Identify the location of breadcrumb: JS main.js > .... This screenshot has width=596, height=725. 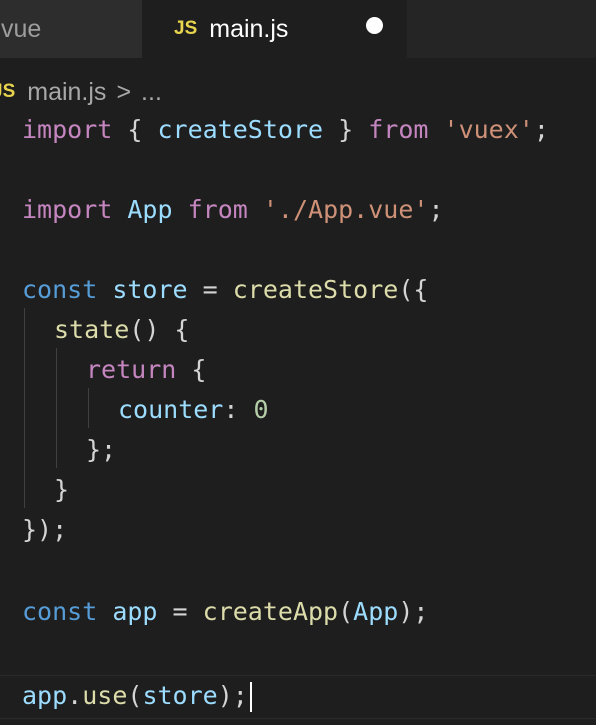
(81, 92).